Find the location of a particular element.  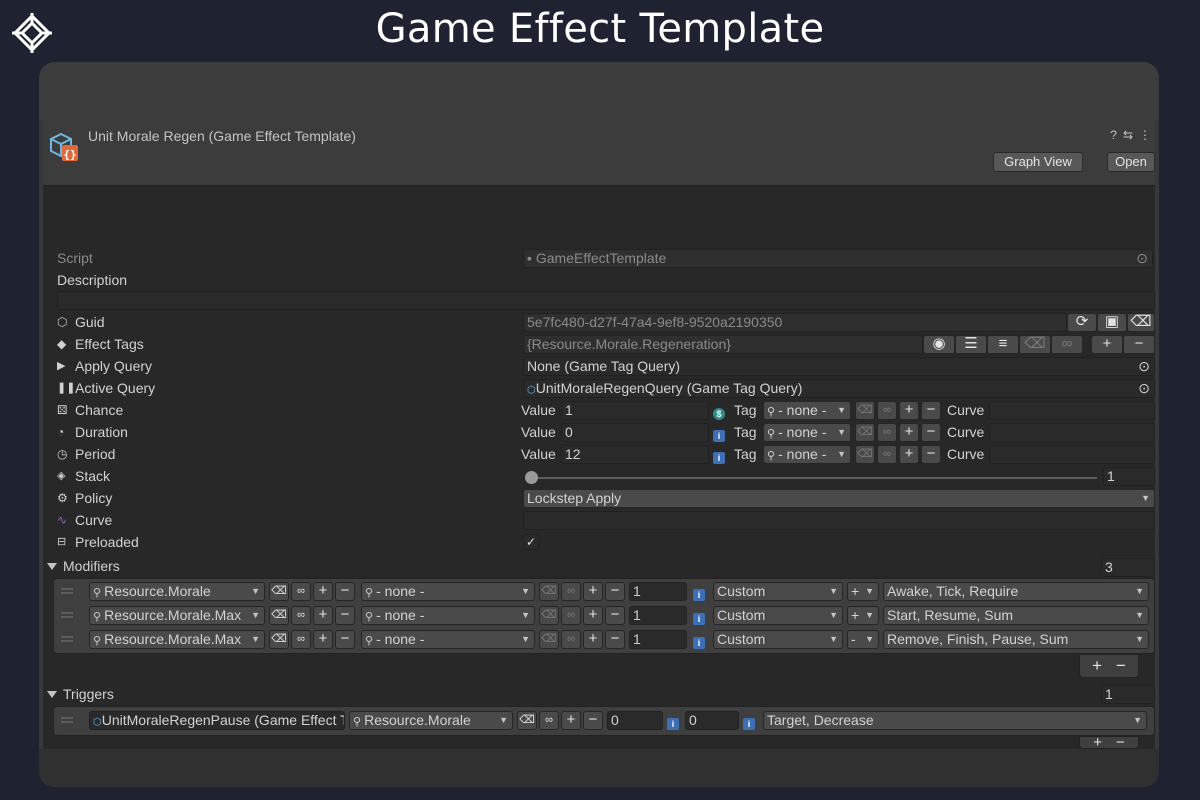

modifier-events-dropdown: Awake, Tick, Require ▼ is located at coordinates (1016, 591).